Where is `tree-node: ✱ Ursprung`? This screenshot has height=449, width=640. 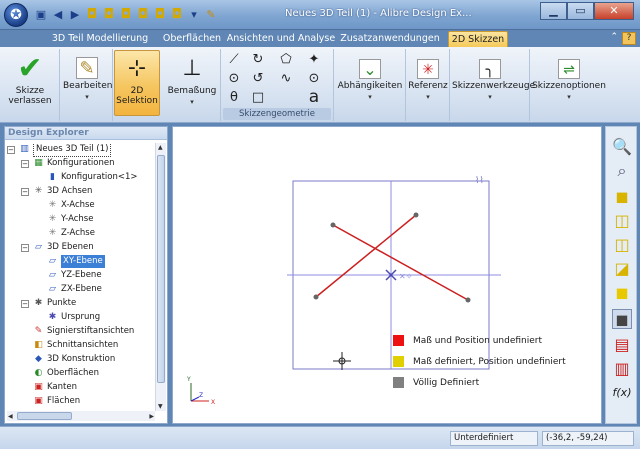 tree-node: ✱ Ursprung is located at coordinates (68, 317).